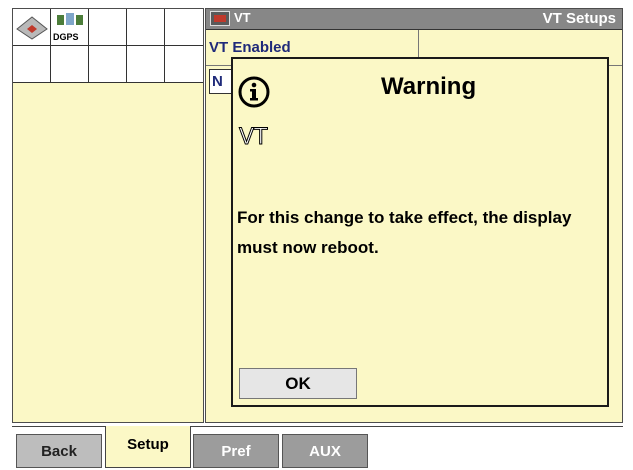  I want to click on status-grid: DGPS, so click(108, 46).